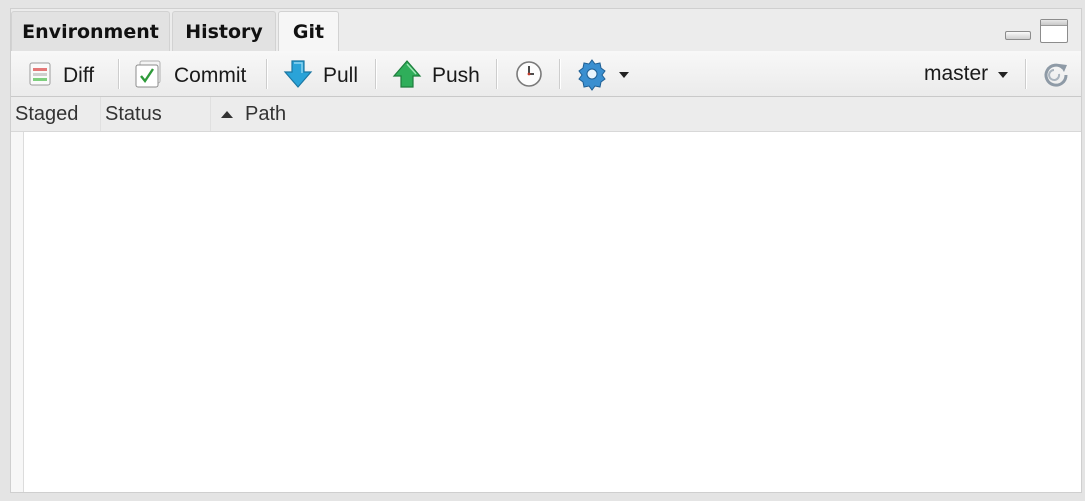  I want to click on changes-table-header: Staged Status Path, so click(546, 114).